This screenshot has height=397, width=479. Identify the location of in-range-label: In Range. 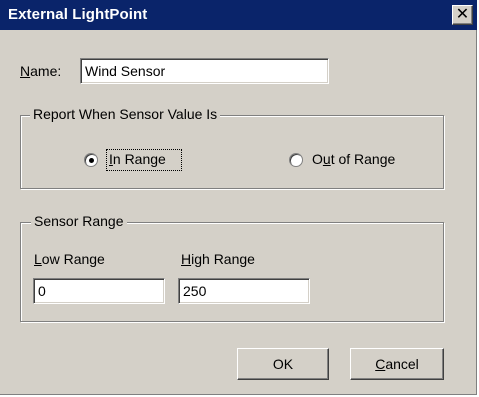
(137, 159).